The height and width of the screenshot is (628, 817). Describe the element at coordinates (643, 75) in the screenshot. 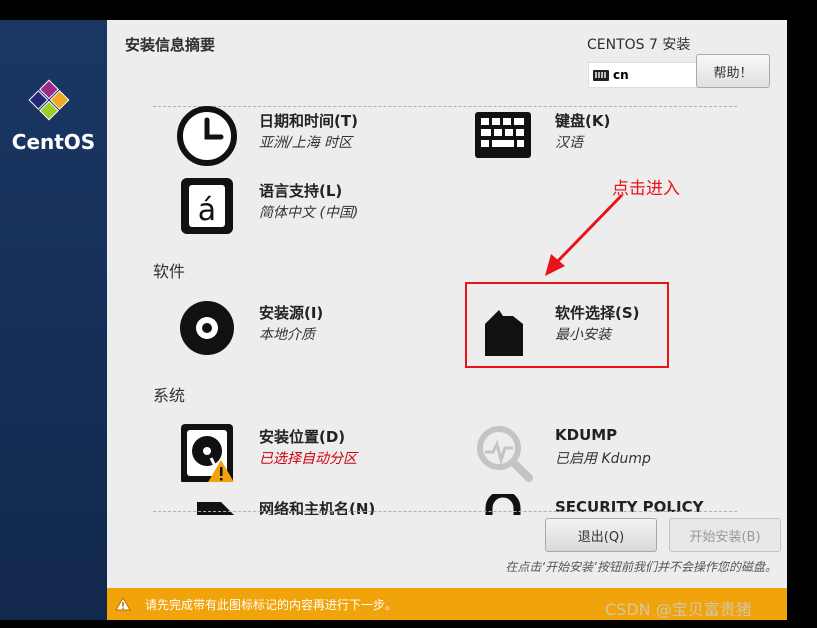

I see `keyboard-layout-indicator: cn` at that location.